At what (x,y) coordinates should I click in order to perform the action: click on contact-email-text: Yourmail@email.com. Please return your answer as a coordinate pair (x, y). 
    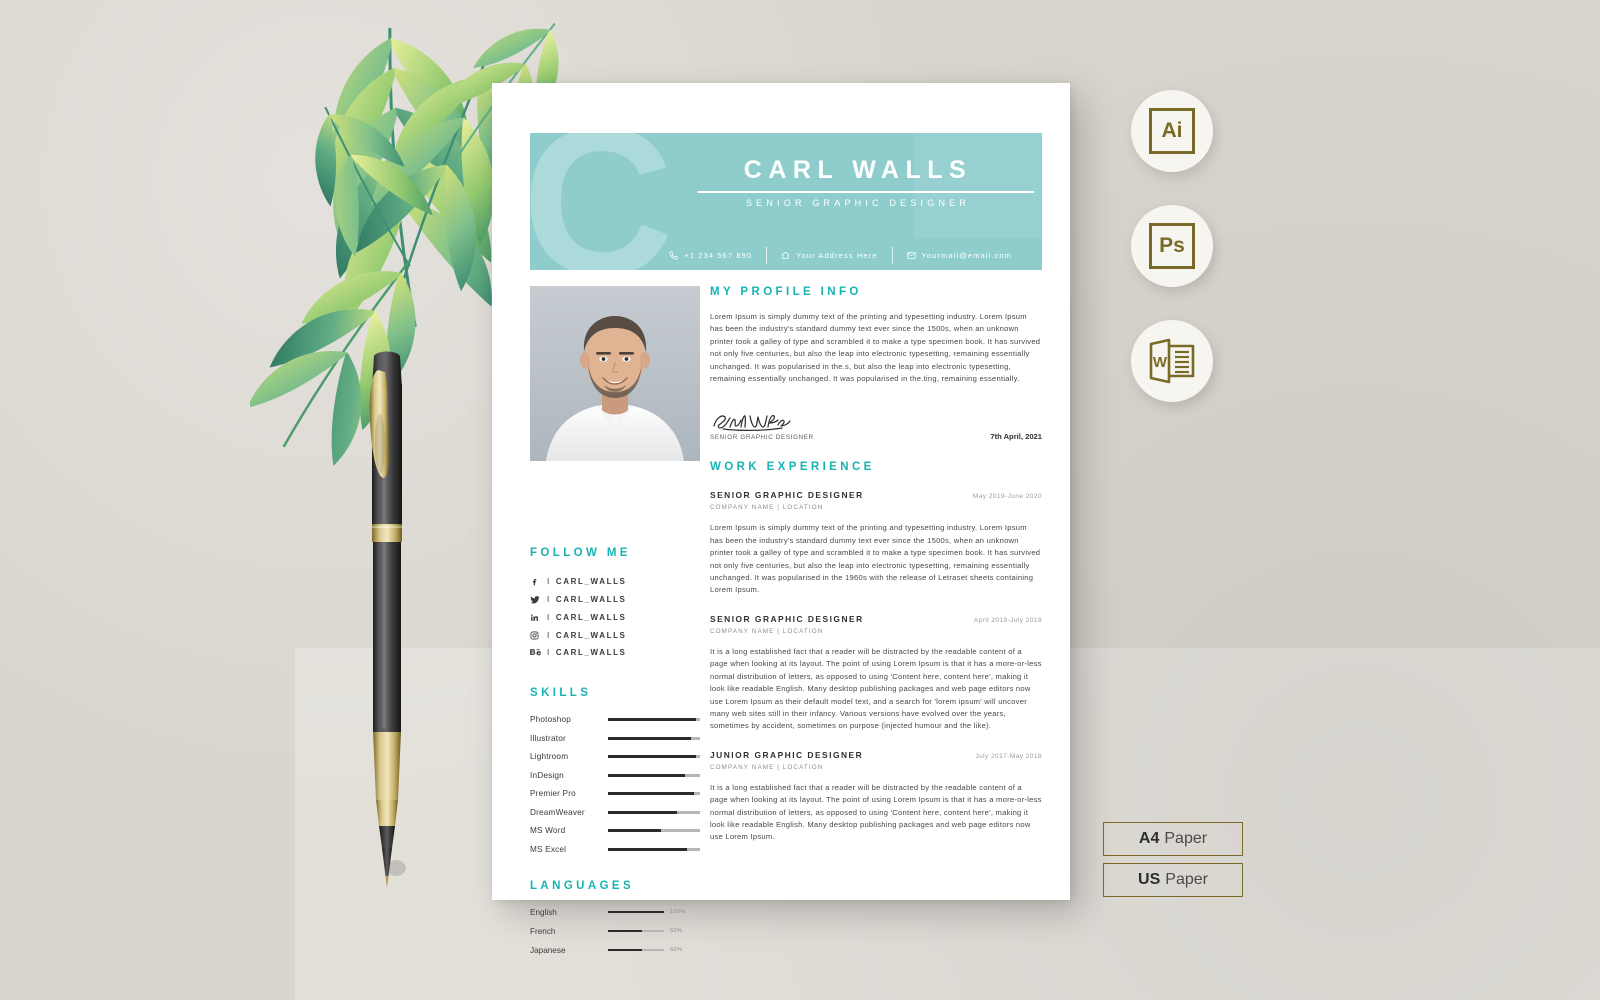
    Looking at the image, I should click on (966, 255).